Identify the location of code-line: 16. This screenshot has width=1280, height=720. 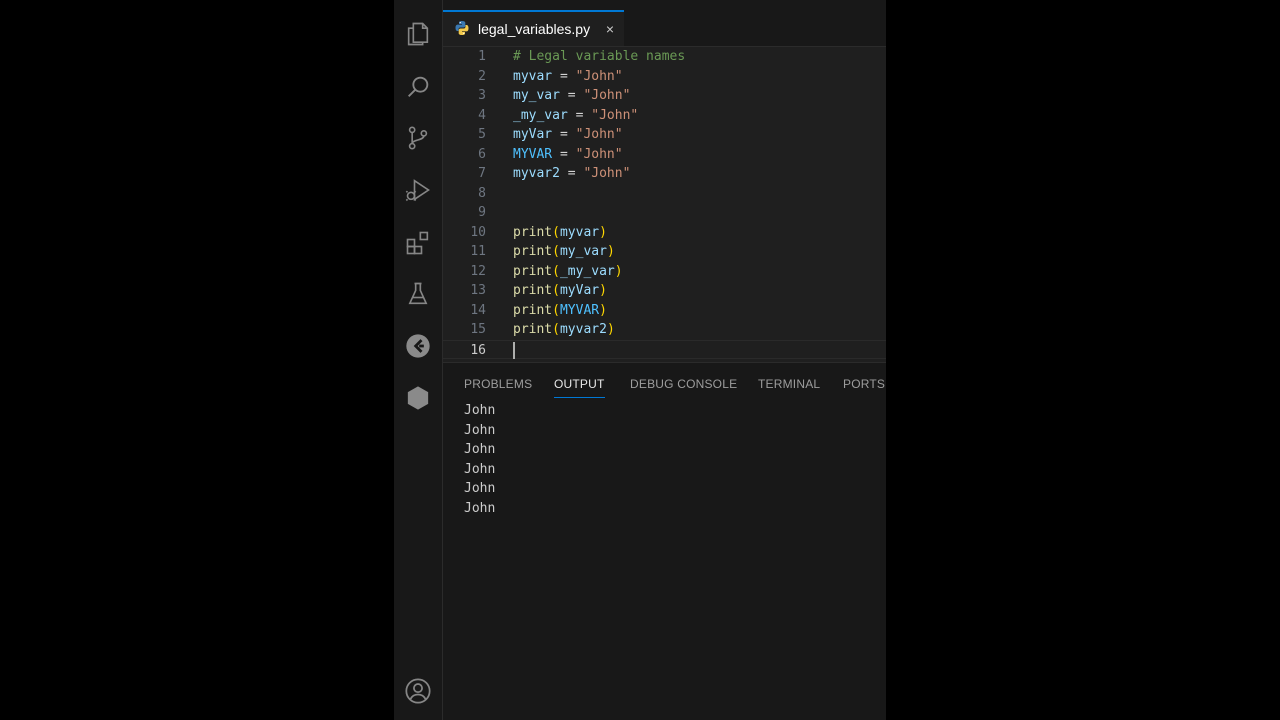
(664, 349).